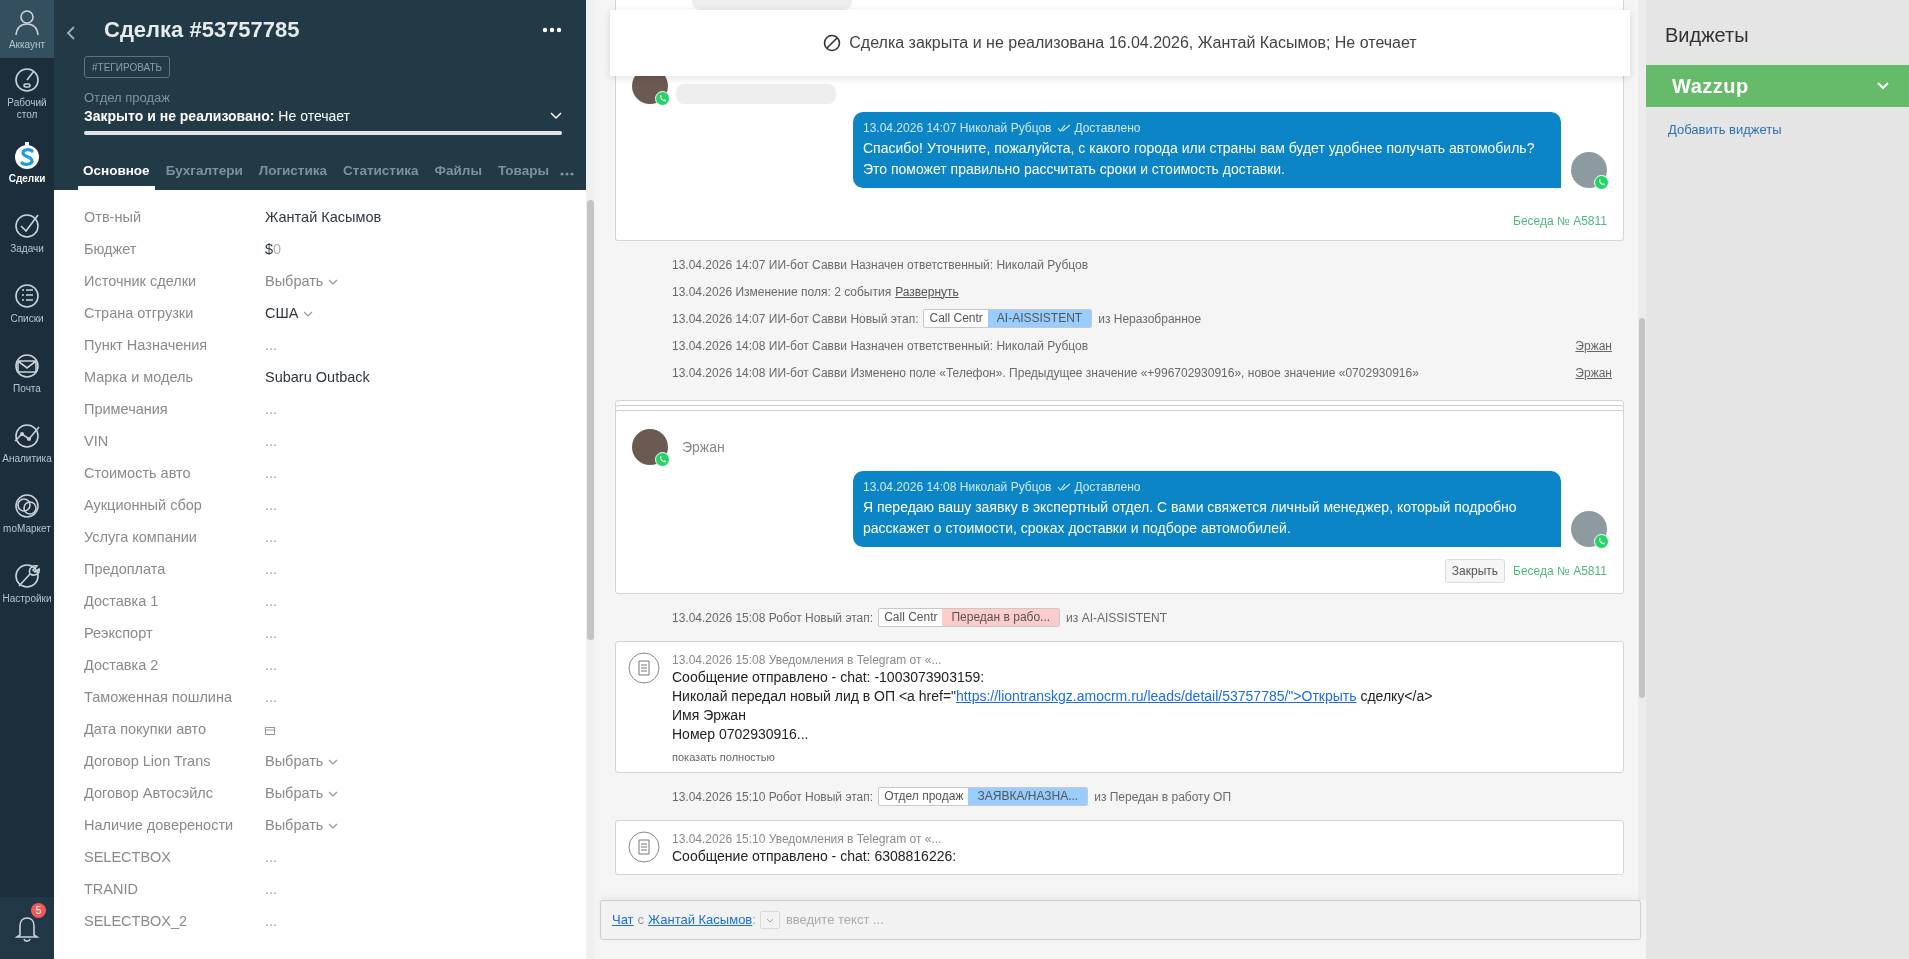 The height and width of the screenshot is (959, 1909). Describe the element at coordinates (27, 226) in the screenshot. I see `checkmark-circle-icon` at that location.